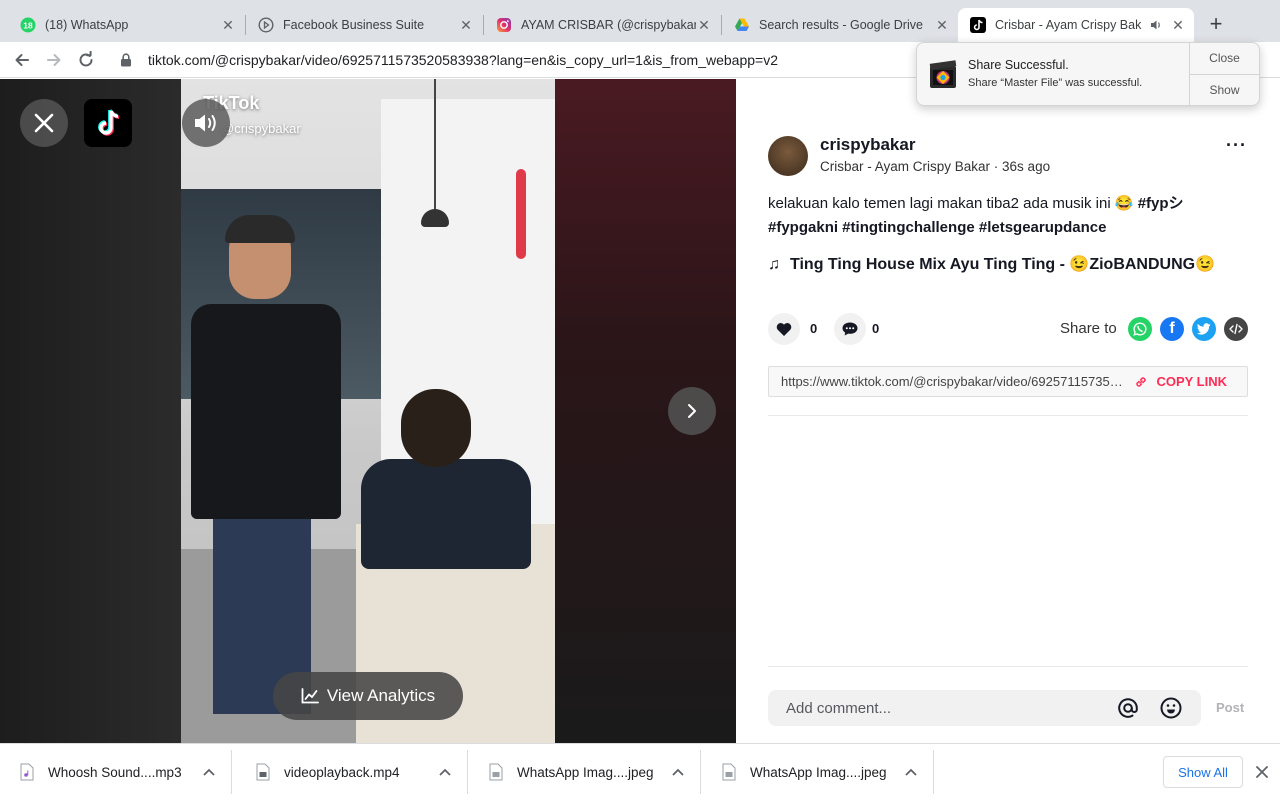 The height and width of the screenshot is (800, 1280). Describe the element at coordinates (608, 25) in the screenshot. I see `tab-title: AYAM CRISBAR (@crispybakar` at that location.